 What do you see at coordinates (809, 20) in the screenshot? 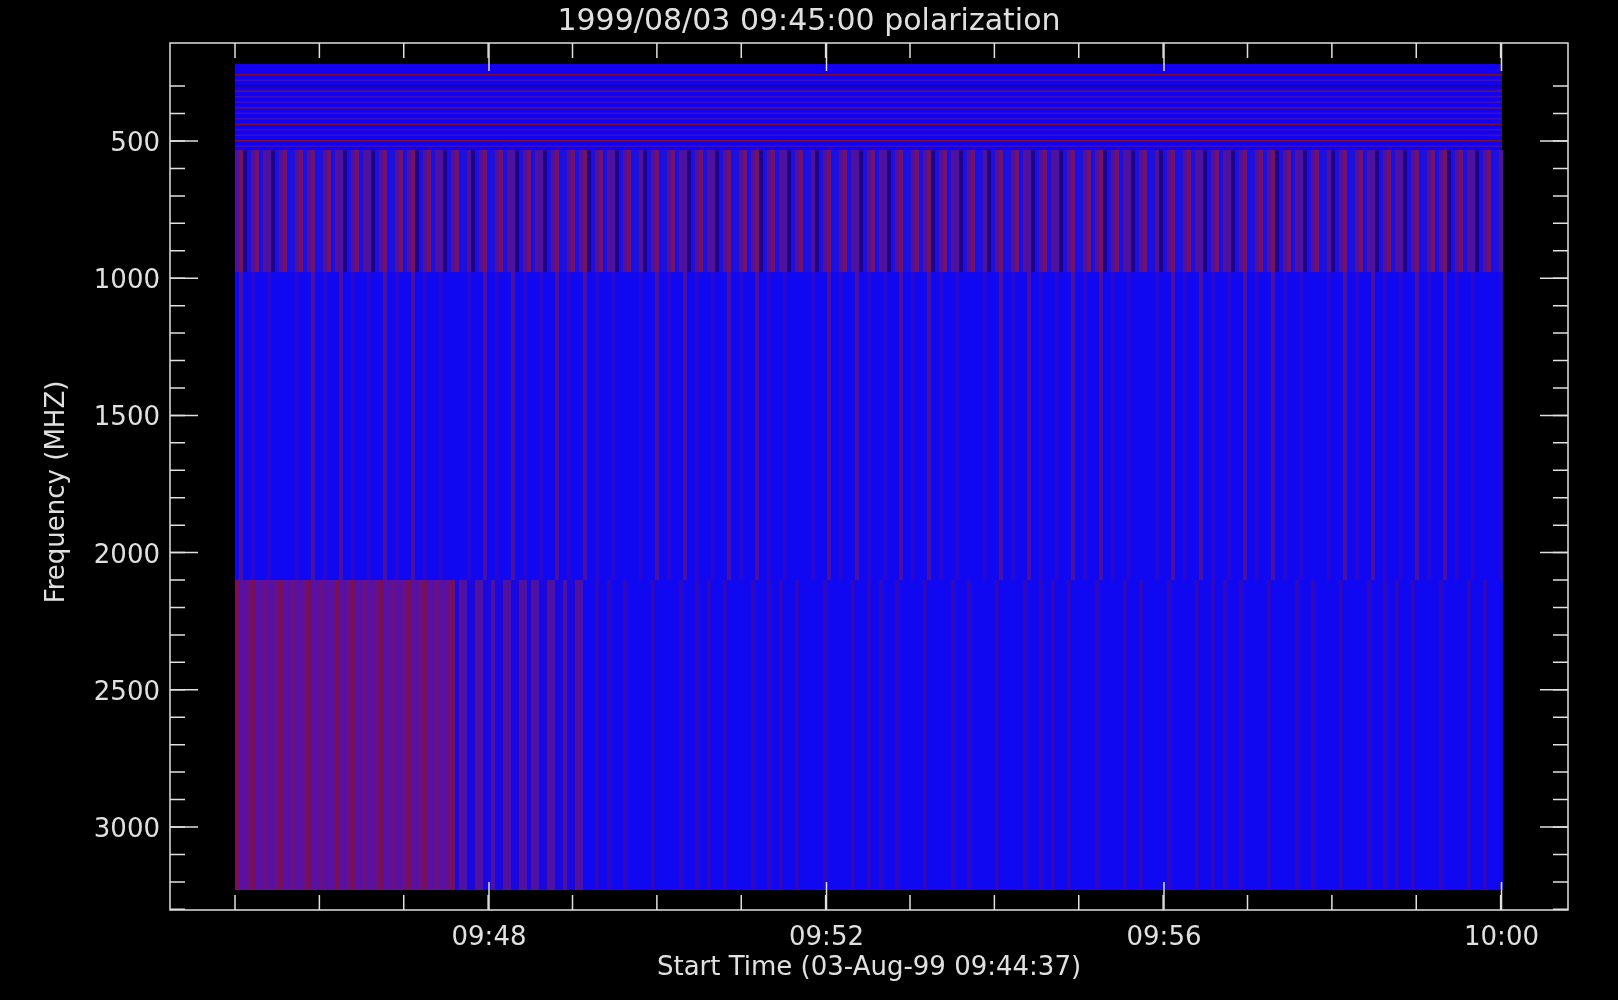
I see `plot-title: 1999/08/03 09:45:00 polarization` at bounding box center [809, 20].